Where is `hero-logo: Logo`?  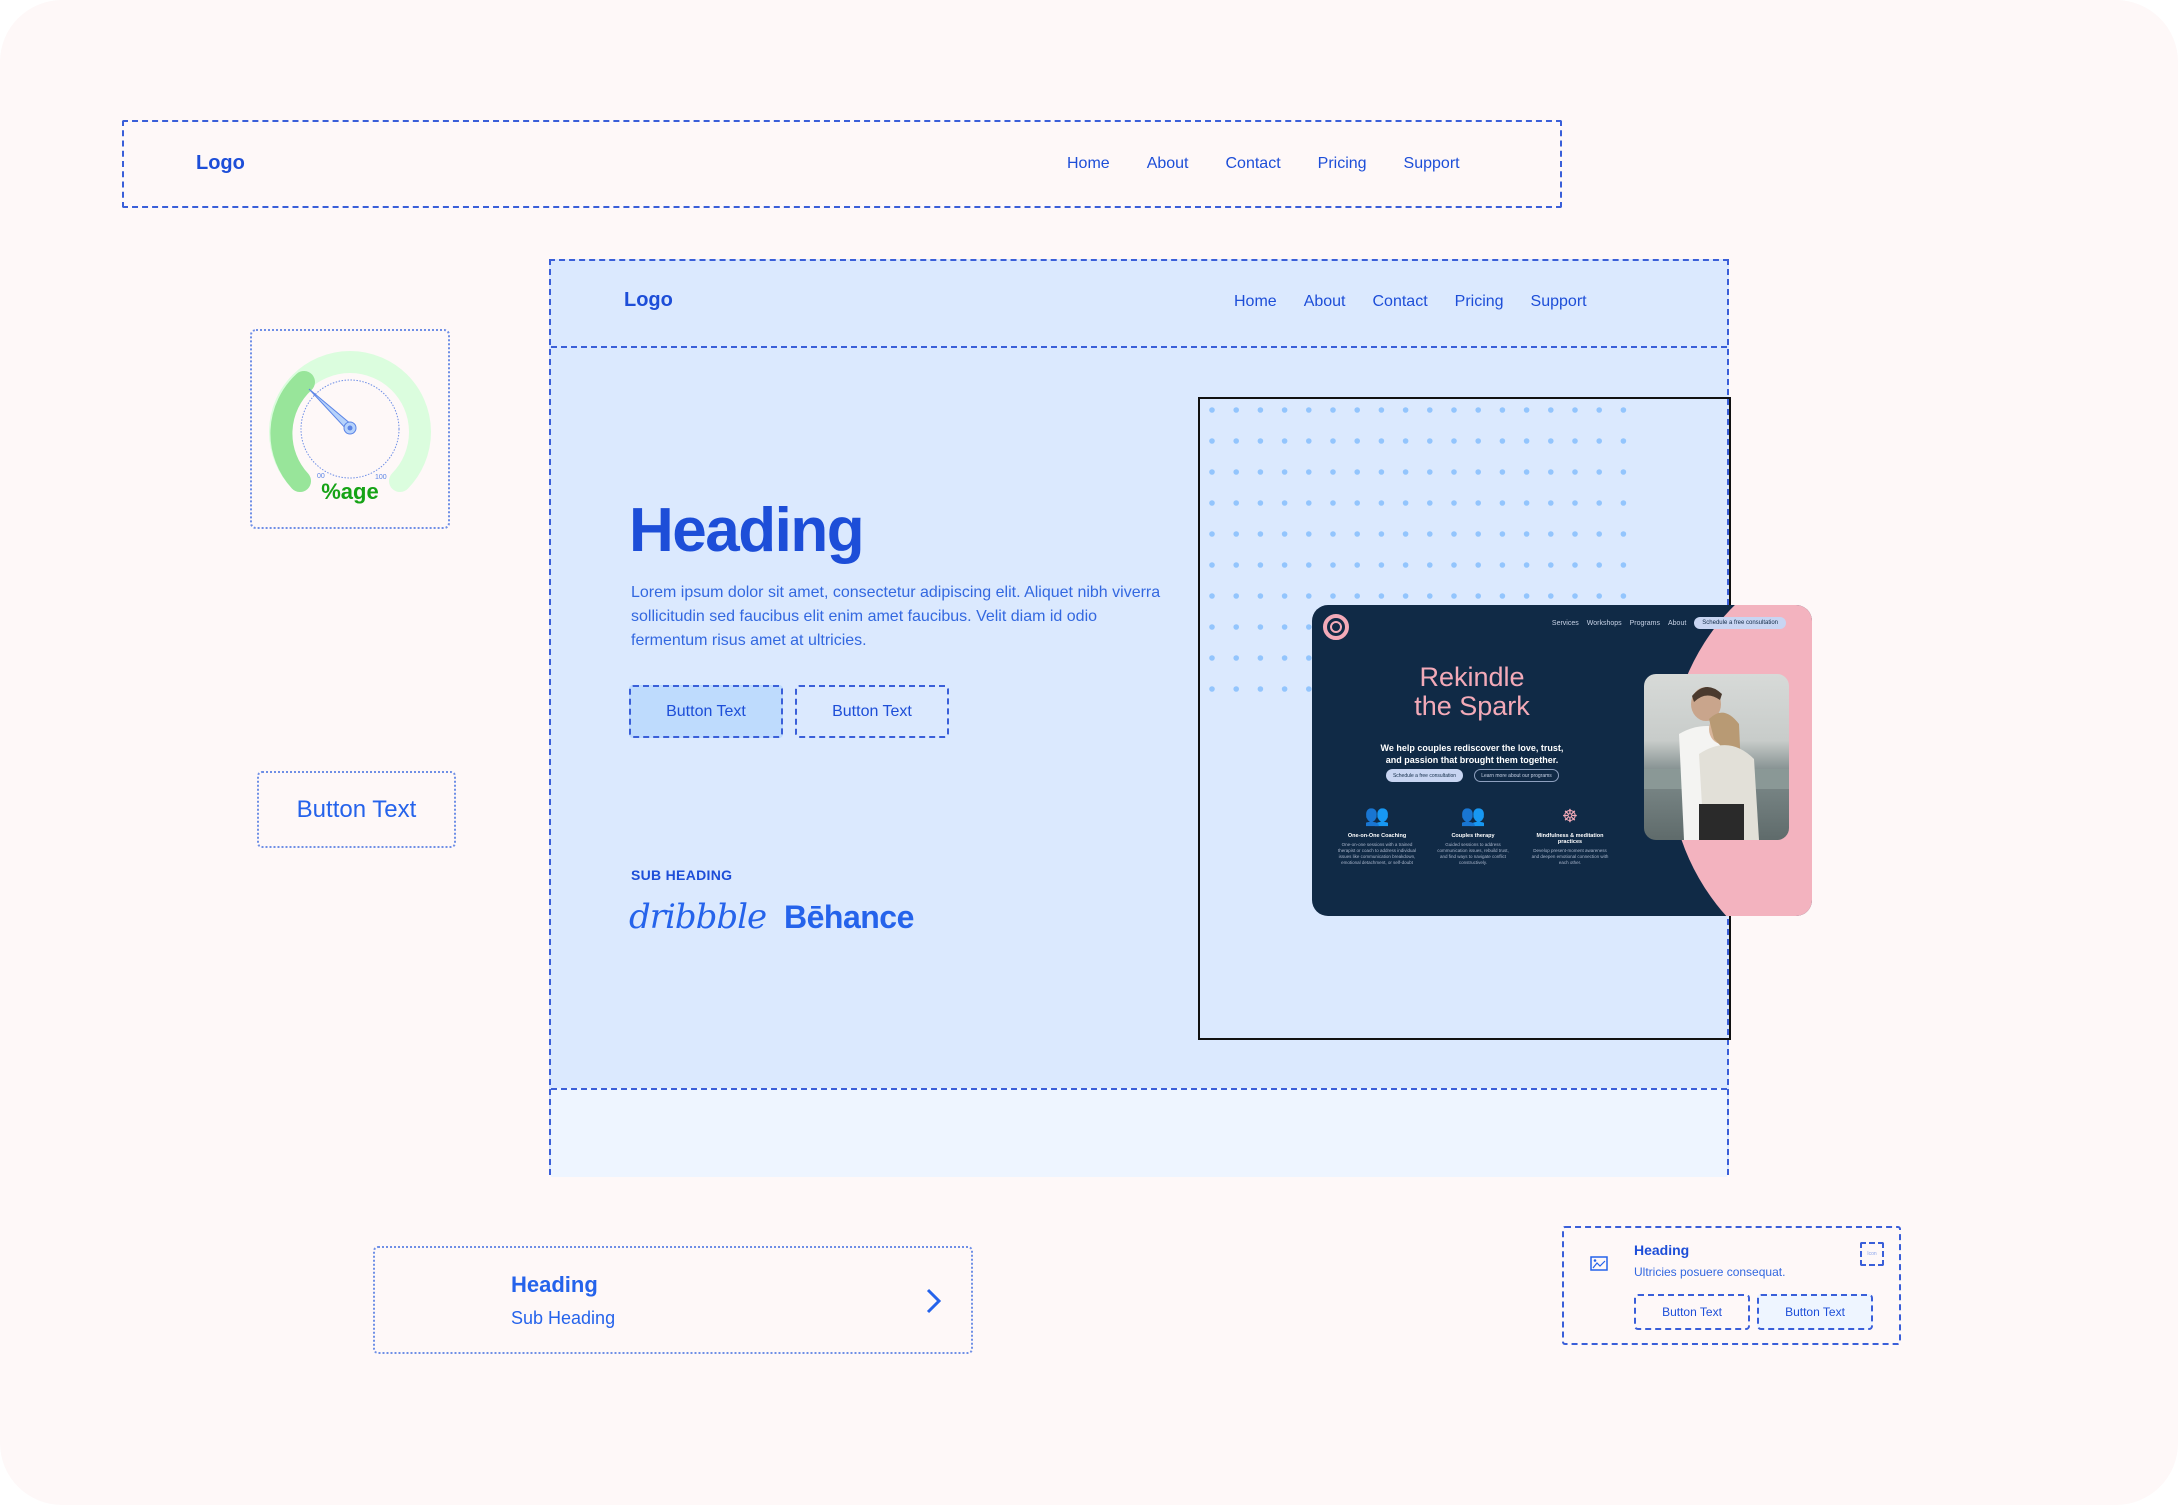
hero-logo: Logo is located at coordinates (648, 300).